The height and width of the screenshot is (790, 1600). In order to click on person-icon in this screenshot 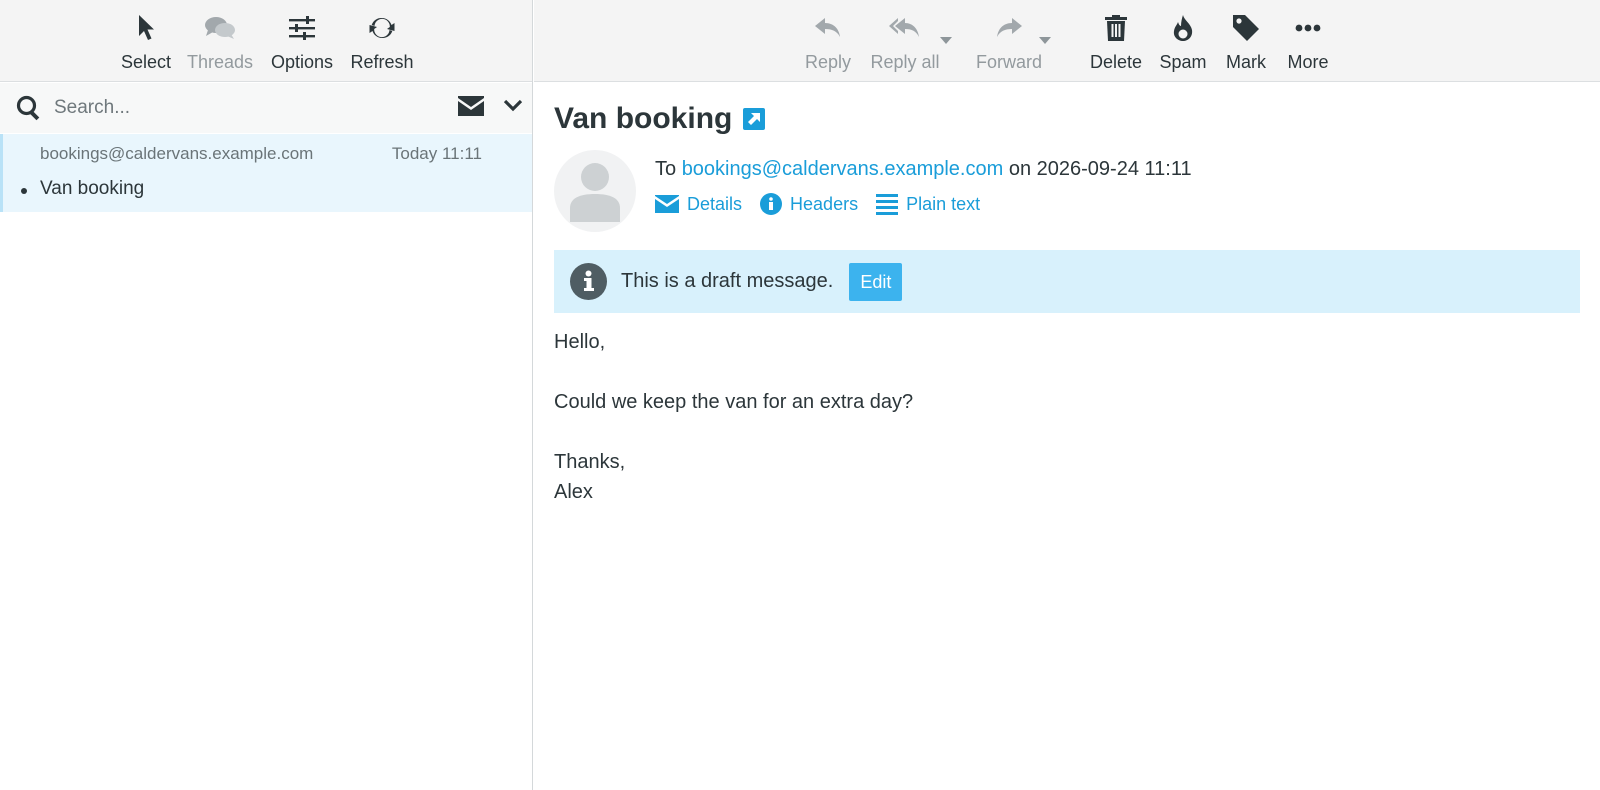, I will do `click(595, 192)`.